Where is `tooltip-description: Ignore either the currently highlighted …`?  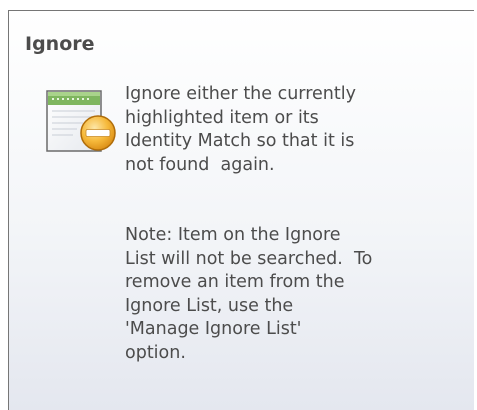
tooltip-description: Ignore either the currently highlighted … is located at coordinates (240, 129).